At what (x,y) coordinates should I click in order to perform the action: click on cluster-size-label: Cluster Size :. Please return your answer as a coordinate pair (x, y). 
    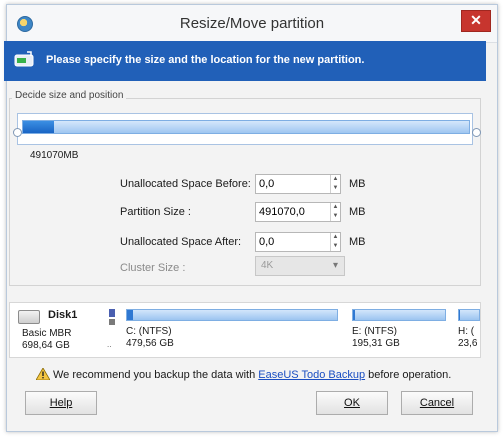
    Looking at the image, I should click on (153, 268).